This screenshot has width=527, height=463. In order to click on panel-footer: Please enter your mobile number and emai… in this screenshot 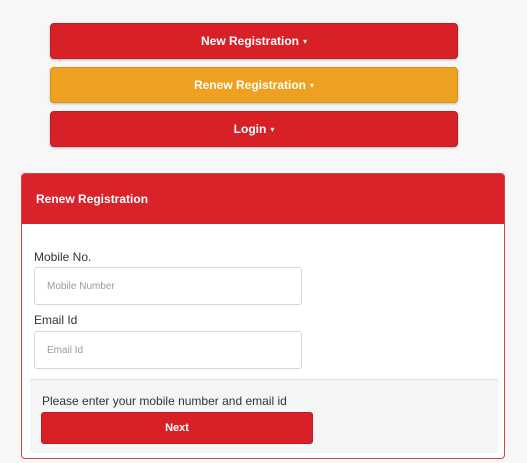, I will do `click(264, 416)`.